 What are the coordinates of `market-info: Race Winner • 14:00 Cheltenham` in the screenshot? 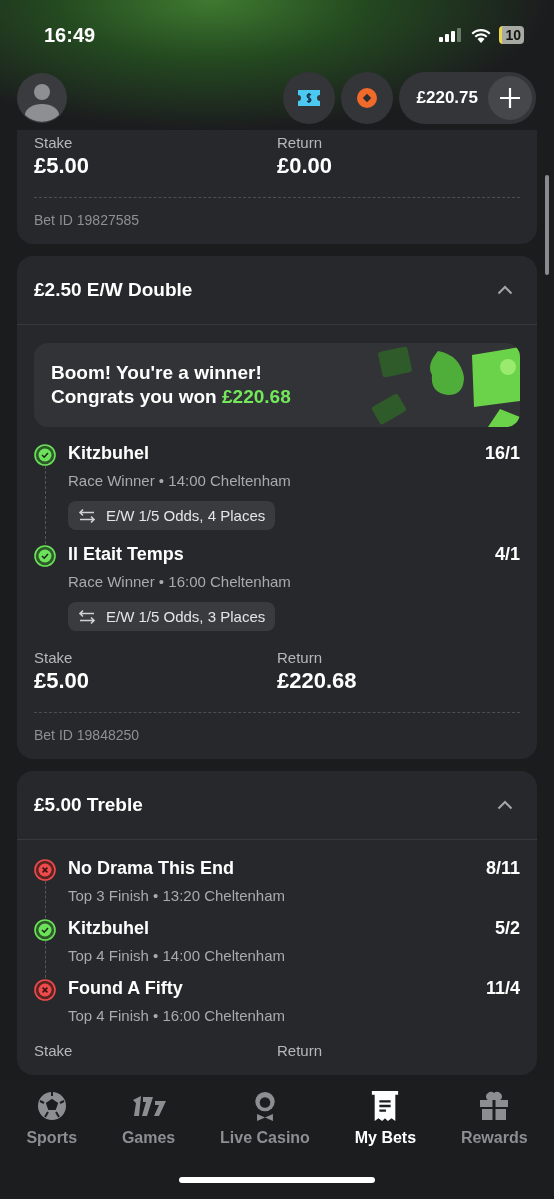 It's located at (180, 480).